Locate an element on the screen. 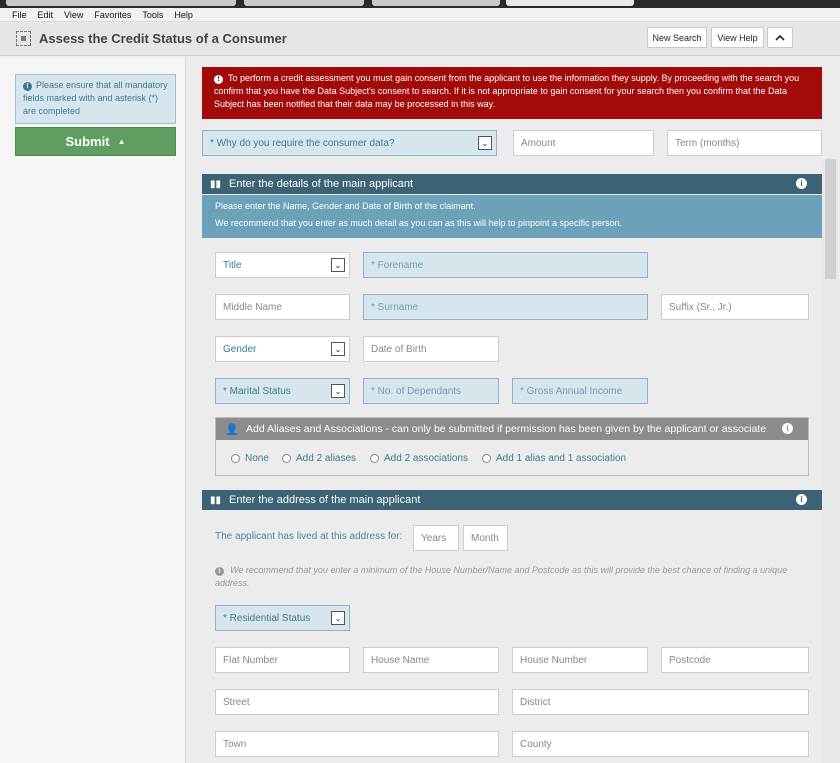 Image resolution: width=840 pixels, height=763 pixels. month-input: Month is located at coordinates (485, 538).